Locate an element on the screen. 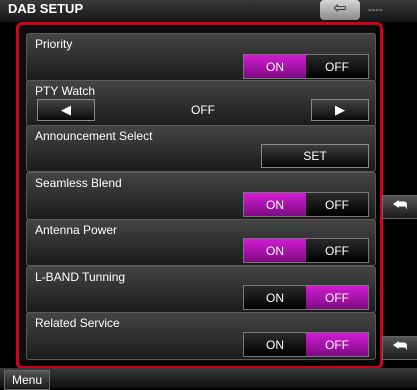 This screenshot has height=390, width=417. pty-watch-value: OFF is located at coordinates (203, 110).